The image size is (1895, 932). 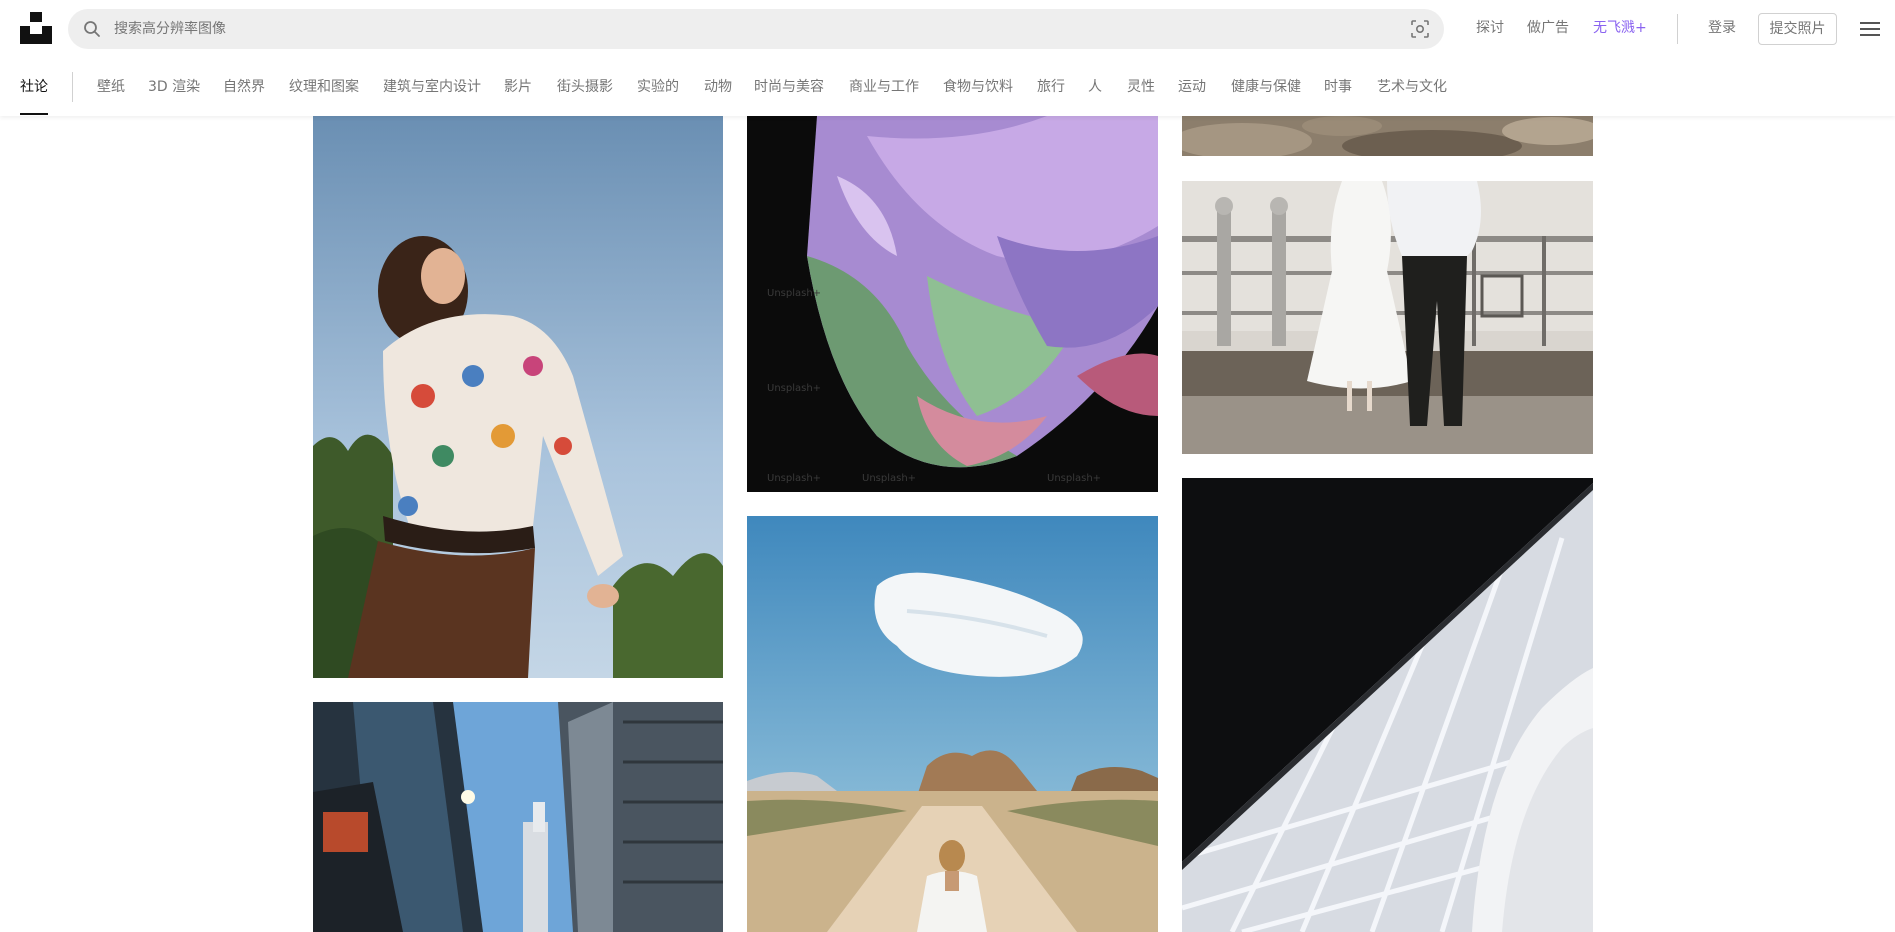 I want to click on category-tab-architecture: 建筑与室内设计, so click(x=432, y=87).